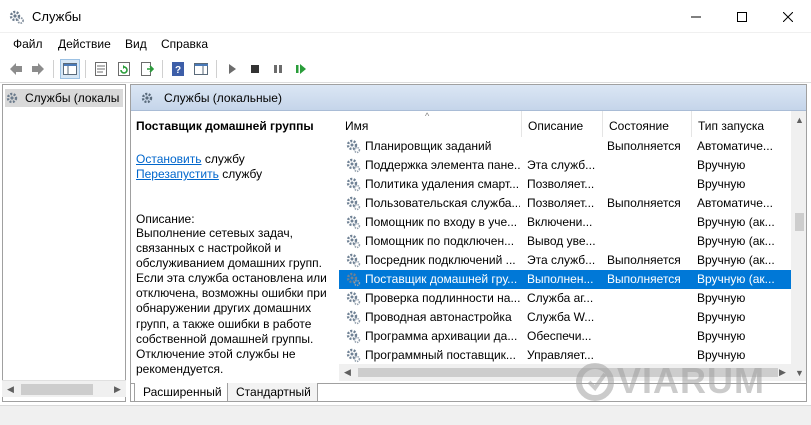 The image size is (811, 425). I want to click on description-label: Описание:, so click(165, 219).